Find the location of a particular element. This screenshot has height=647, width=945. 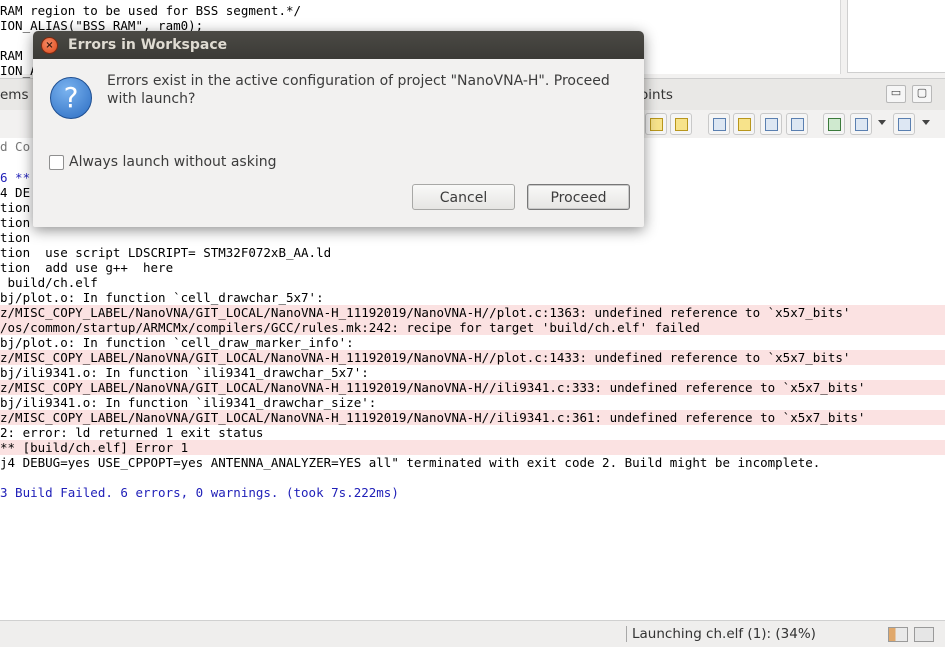

editor-line: RAM is located at coordinates (11, 55).